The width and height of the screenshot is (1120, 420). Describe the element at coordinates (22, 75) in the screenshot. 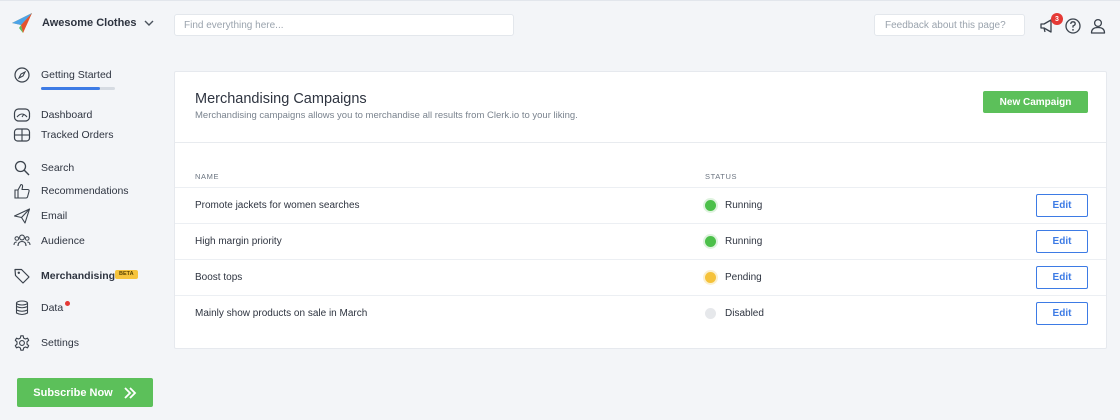

I see `compass-icon` at that location.